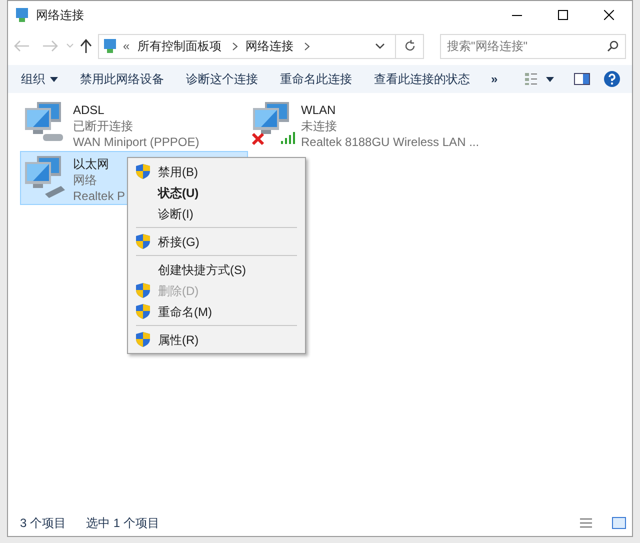  What do you see at coordinates (178, 291) in the screenshot?
I see `menu-item-label: 删除(D)` at bounding box center [178, 291].